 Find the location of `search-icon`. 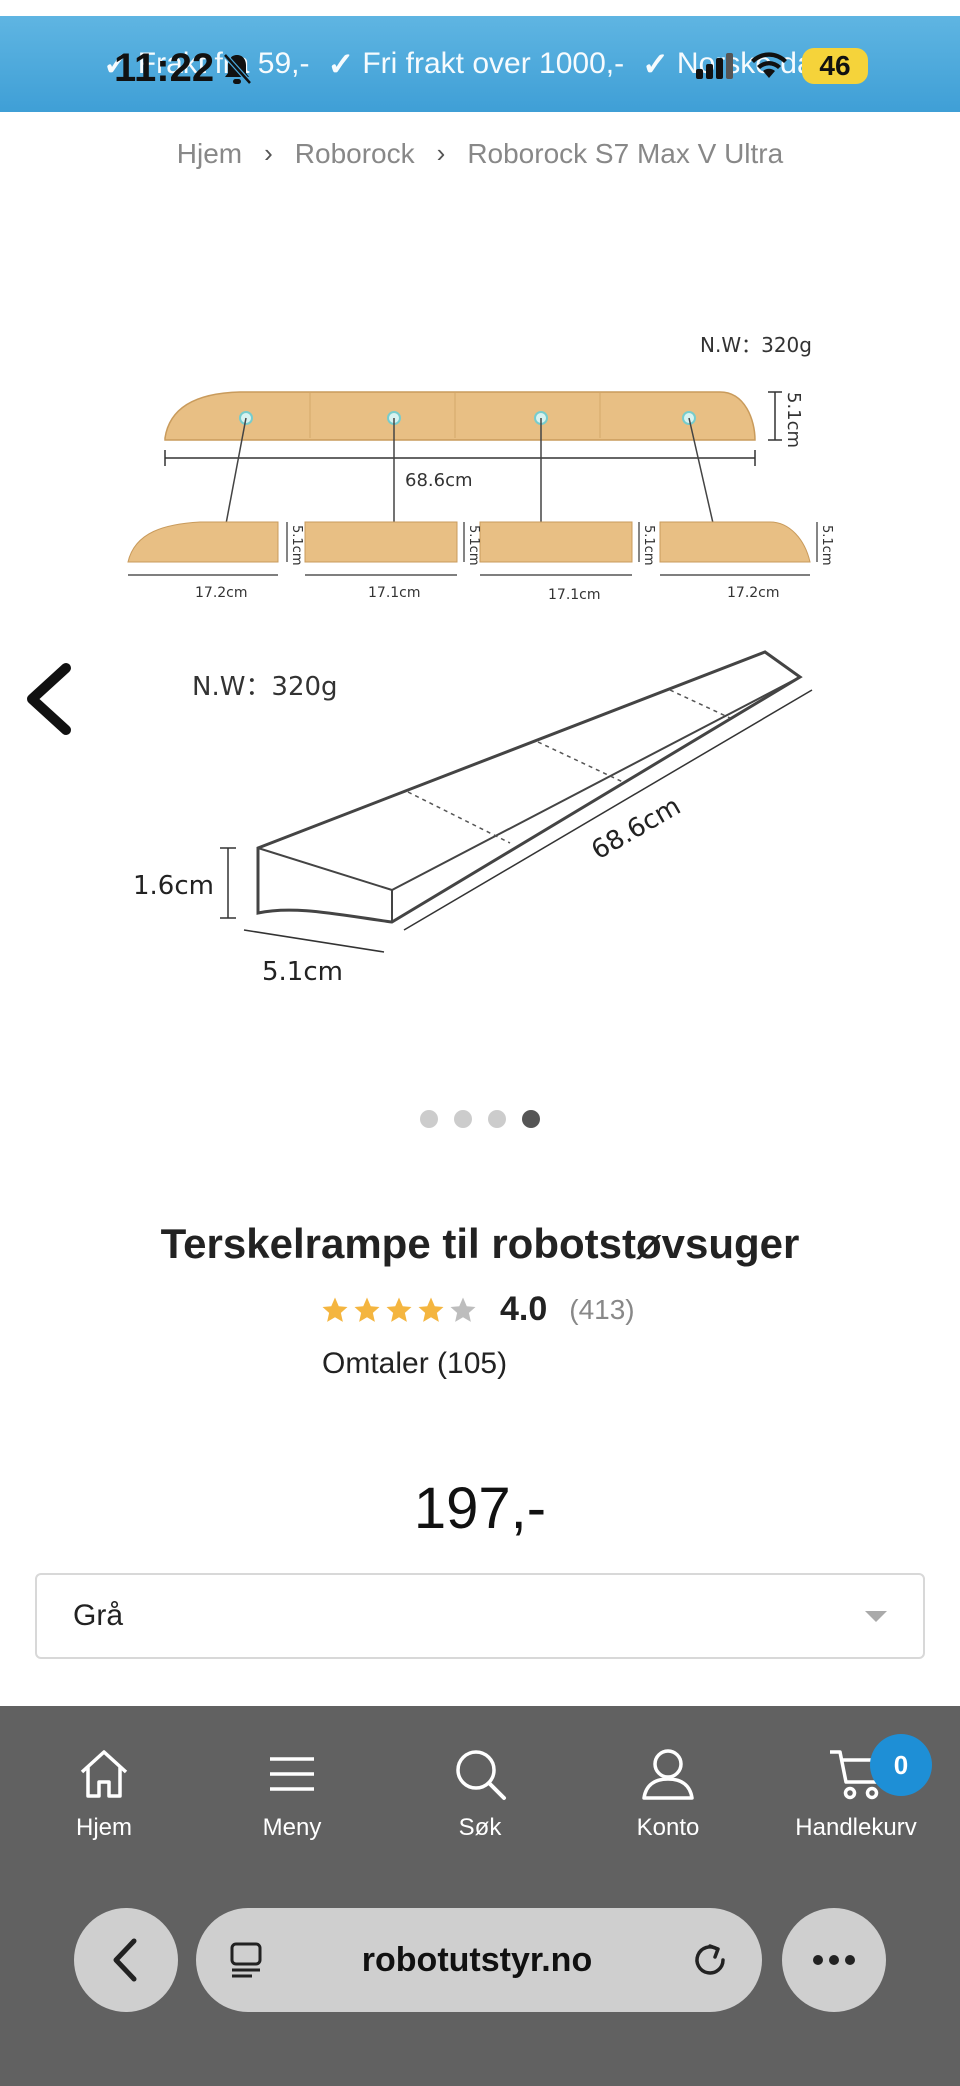

search-icon is located at coordinates (481, 1775).